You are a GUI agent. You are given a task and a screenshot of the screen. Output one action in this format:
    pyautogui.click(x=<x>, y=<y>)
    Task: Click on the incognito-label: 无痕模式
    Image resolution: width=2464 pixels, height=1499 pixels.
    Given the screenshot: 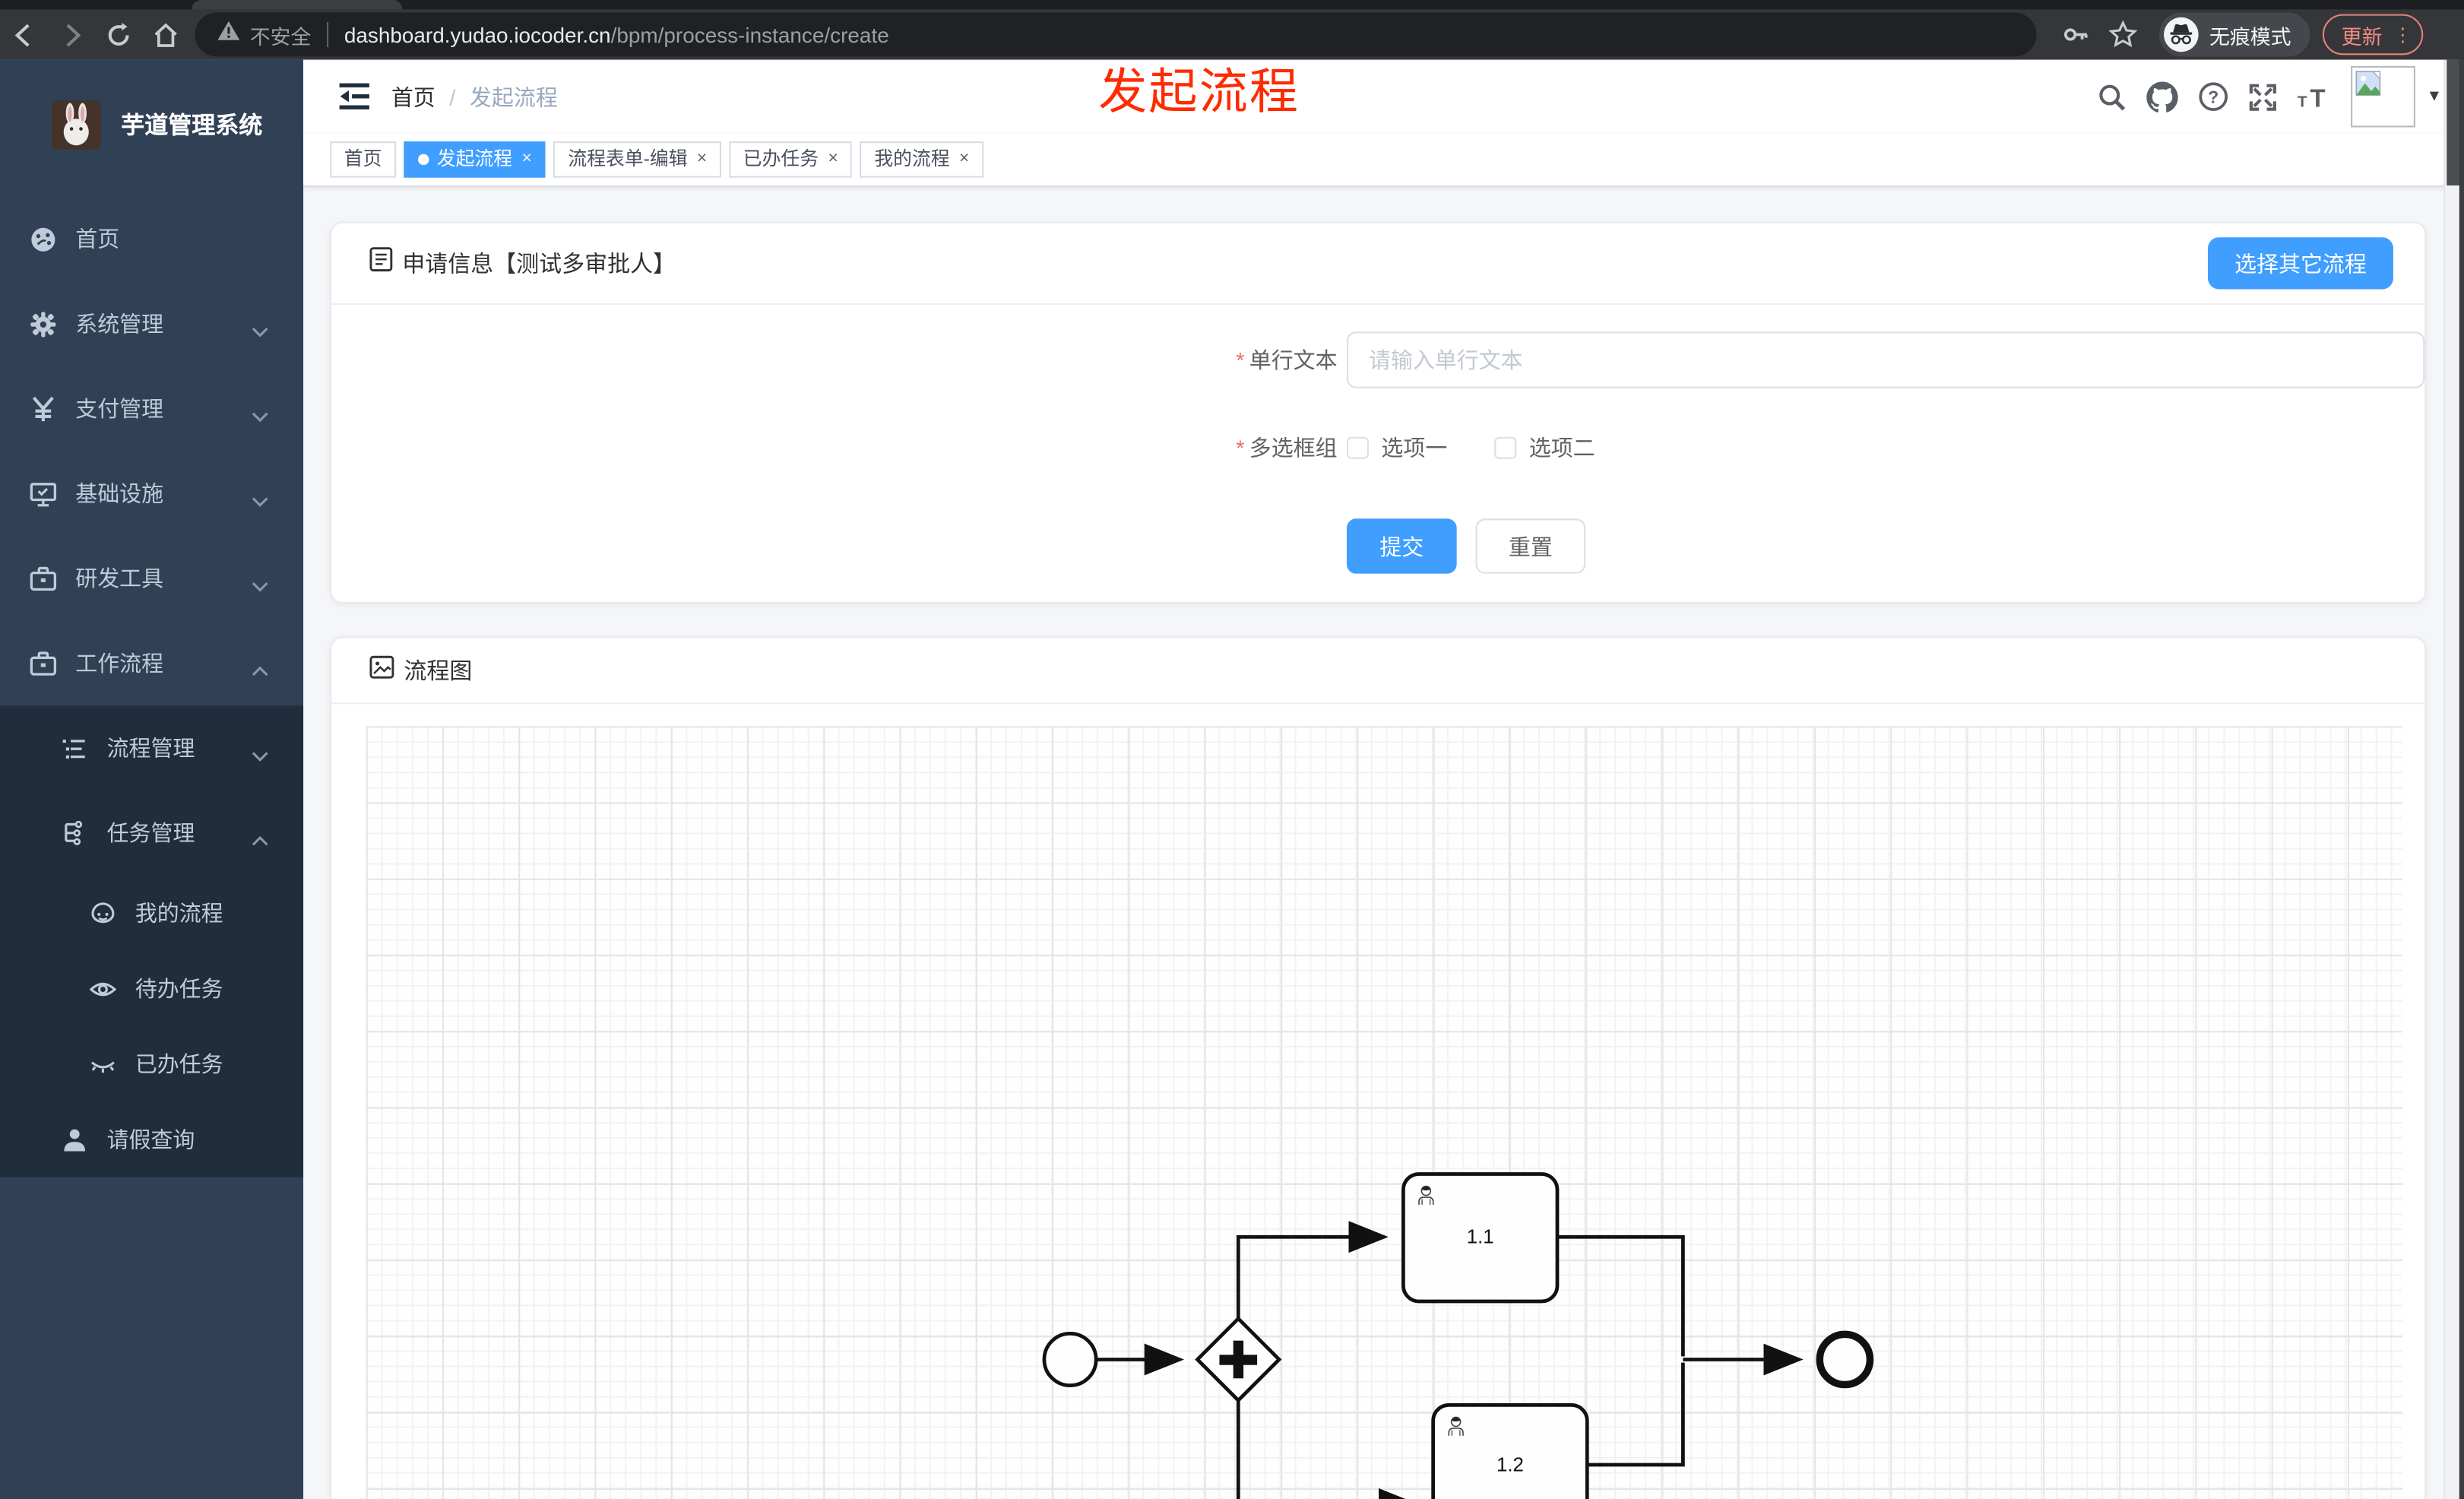 What is the action you would take?
    pyautogui.click(x=2250, y=36)
    